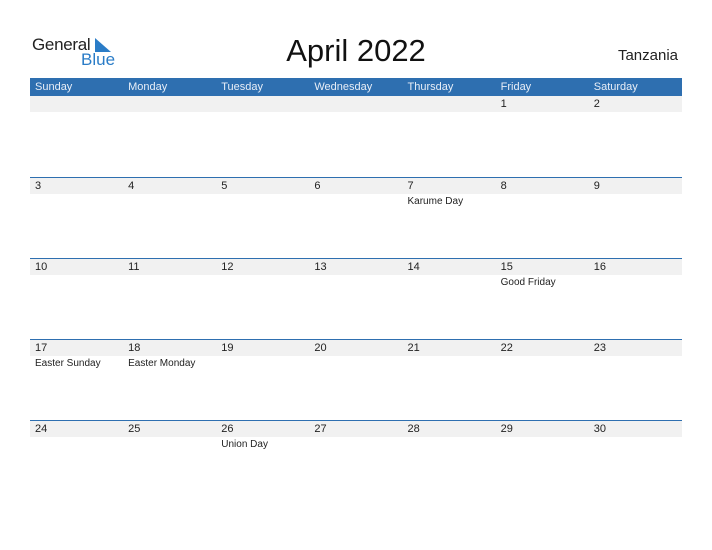 This screenshot has width=712, height=550. I want to click on week-row: 12, so click(356, 136).